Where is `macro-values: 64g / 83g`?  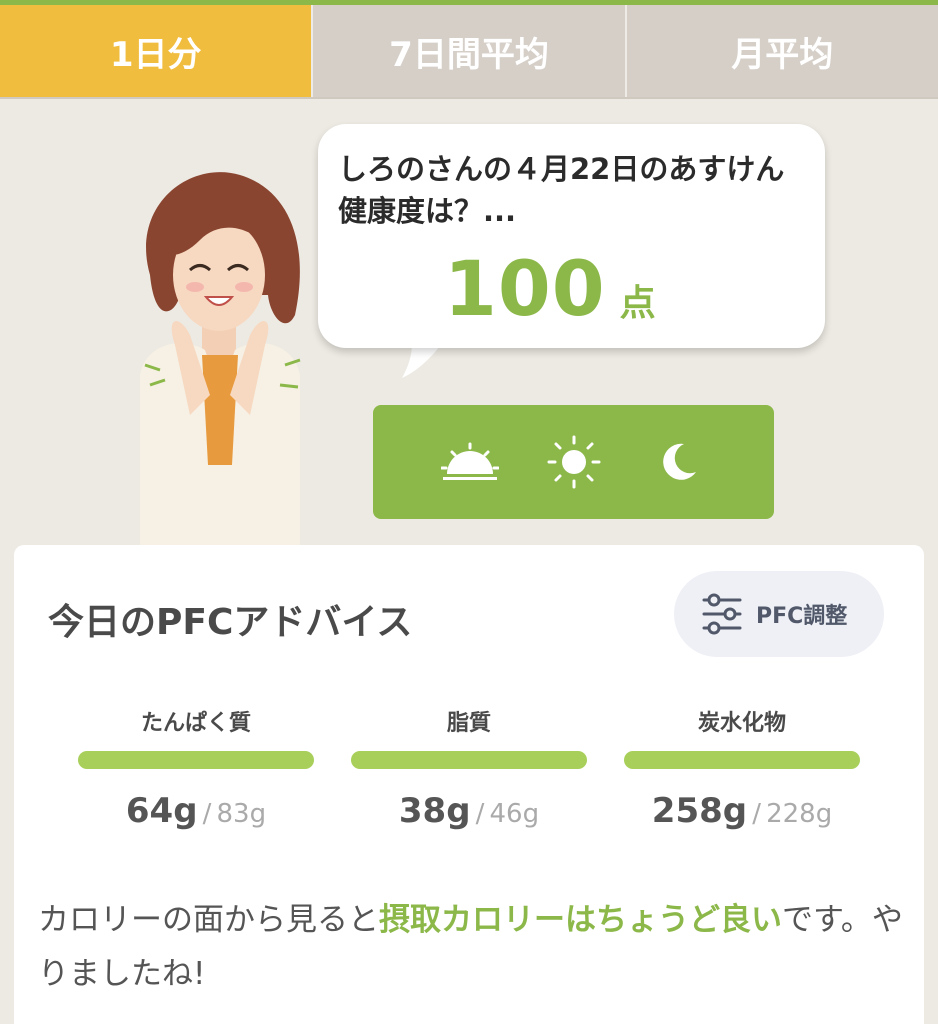 macro-values: 64g / 83g is located at coordinates (196, 811).